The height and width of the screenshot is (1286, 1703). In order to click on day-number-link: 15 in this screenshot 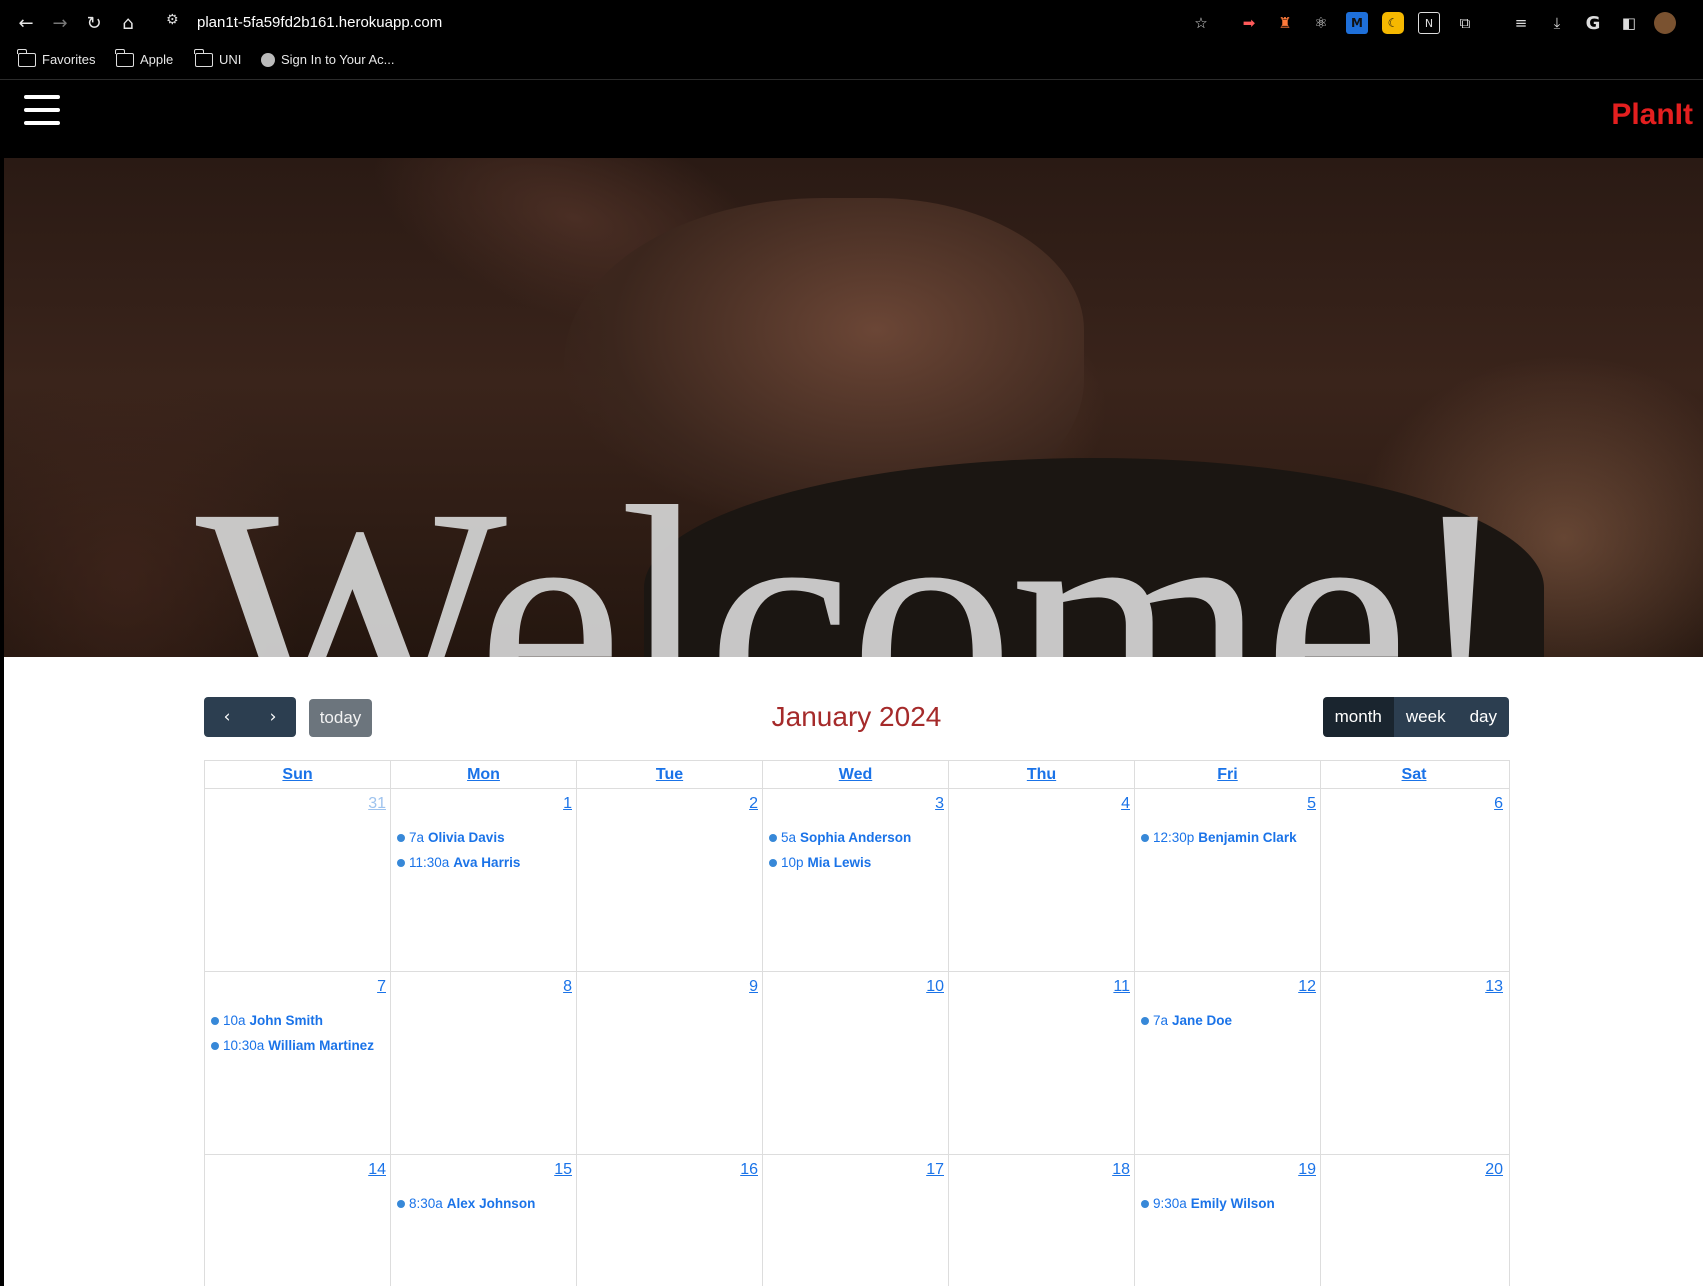, I will do `click(563, 1170)`.